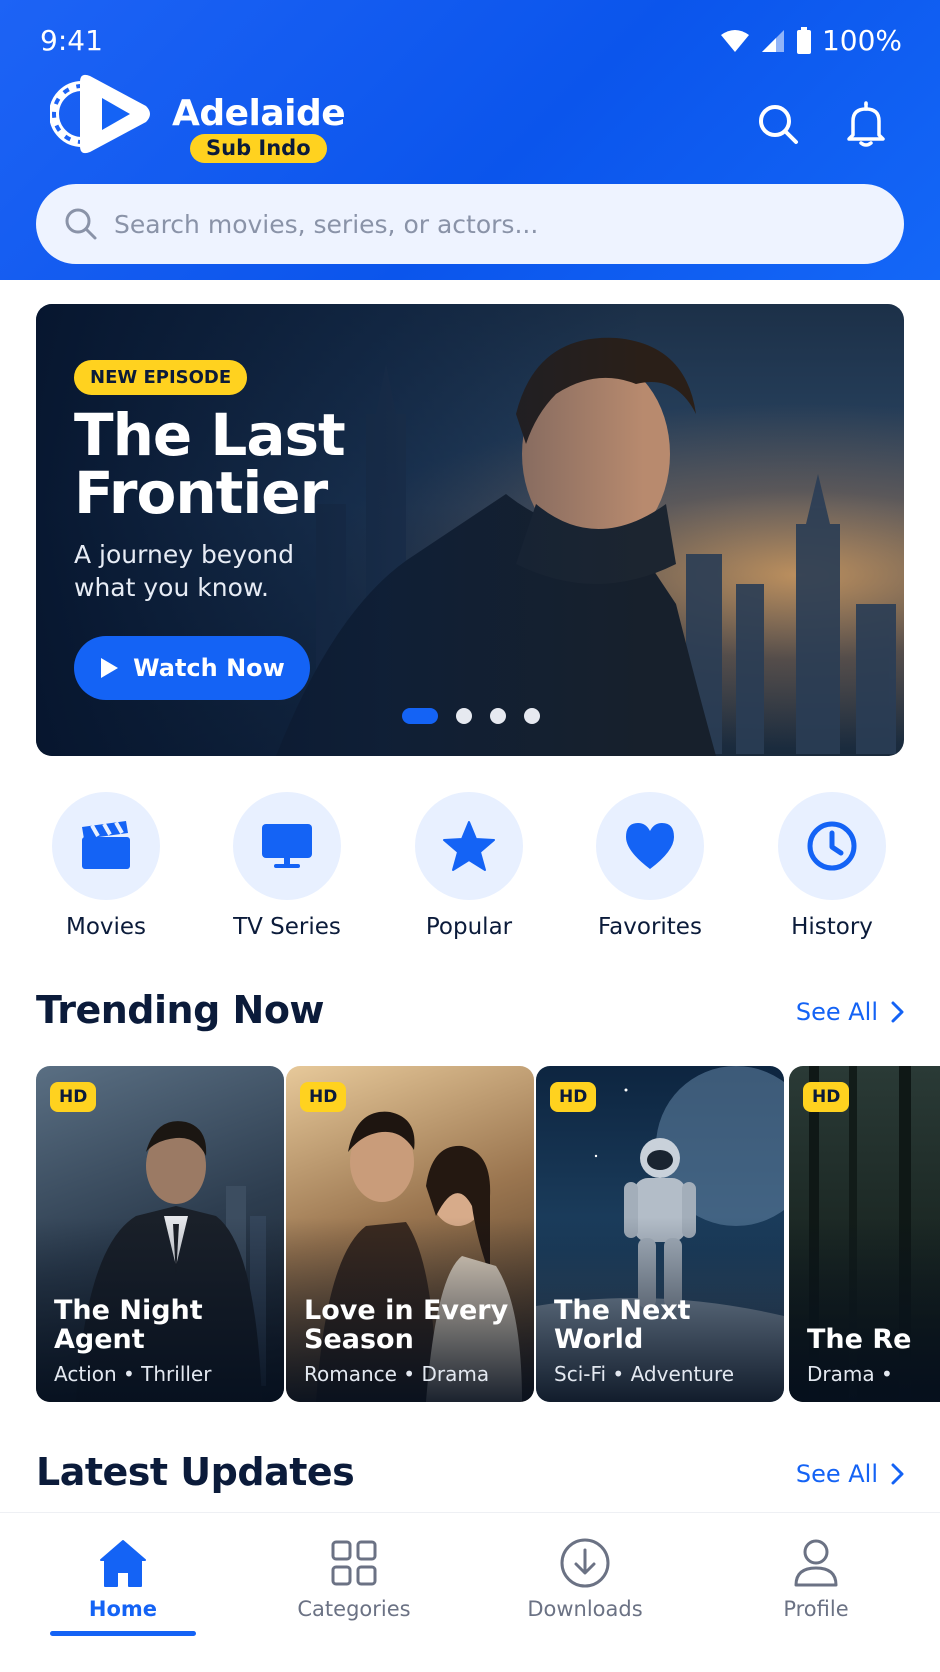 This screenshot has width=940, height=1672. Describe the element at coordinates (622, 1325) in the screenshot. I see `card-title: The Next World` at that location.